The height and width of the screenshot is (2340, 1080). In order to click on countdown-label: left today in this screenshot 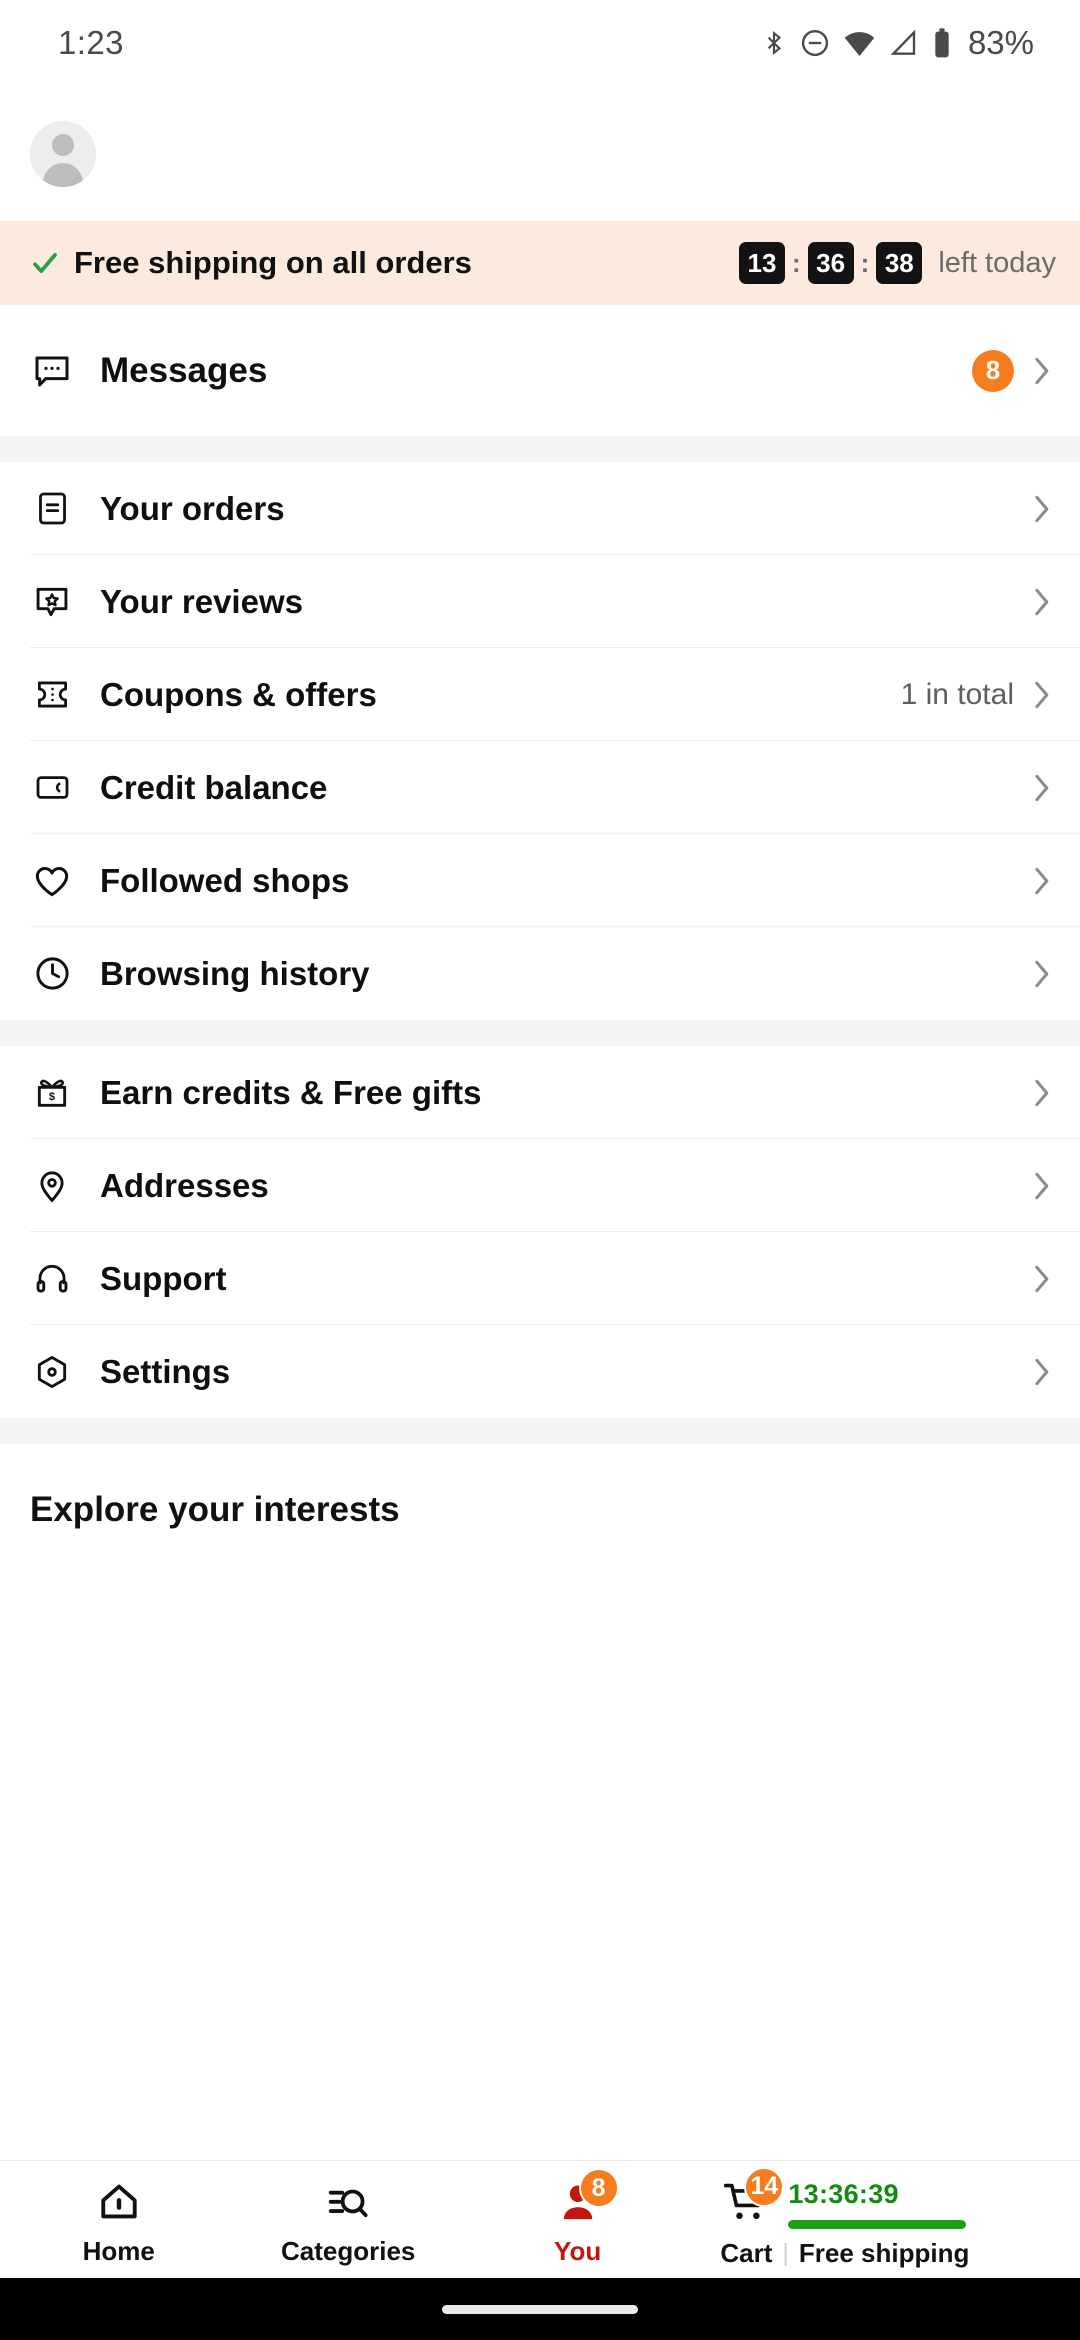, I will do `click(997, 262)`.